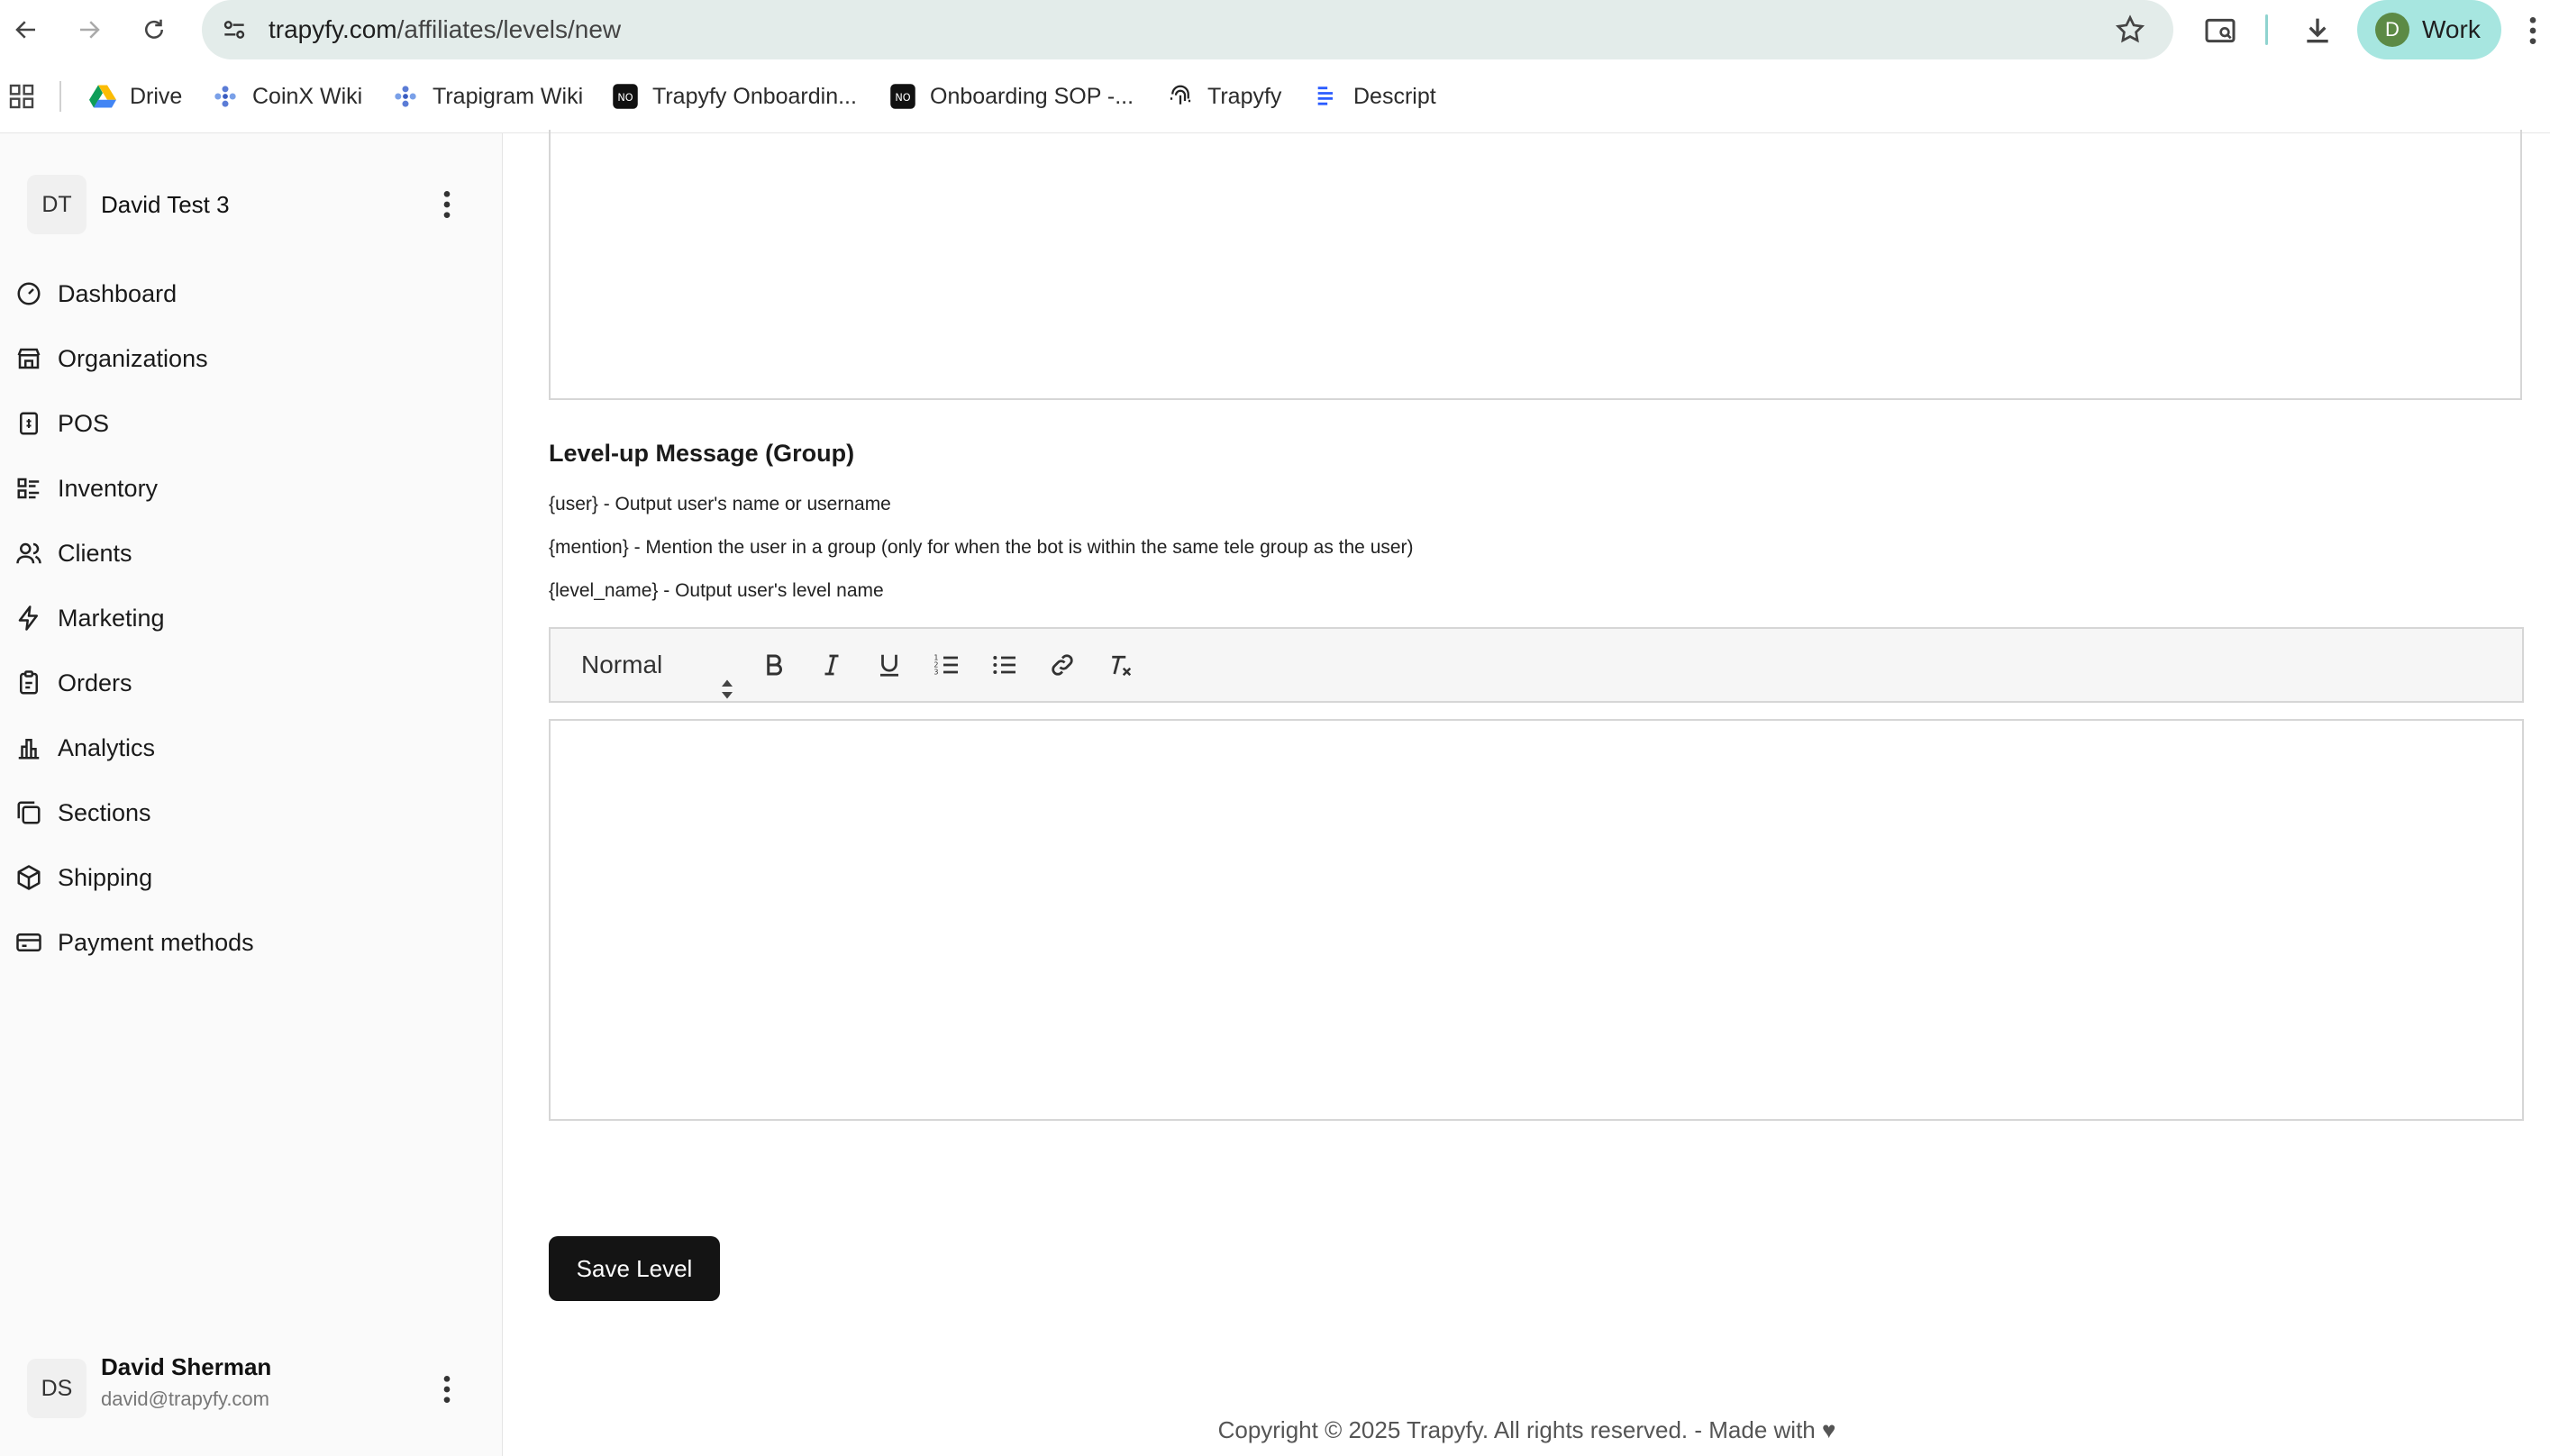  I want to click on clear-format-icon, so click(1120, 665).